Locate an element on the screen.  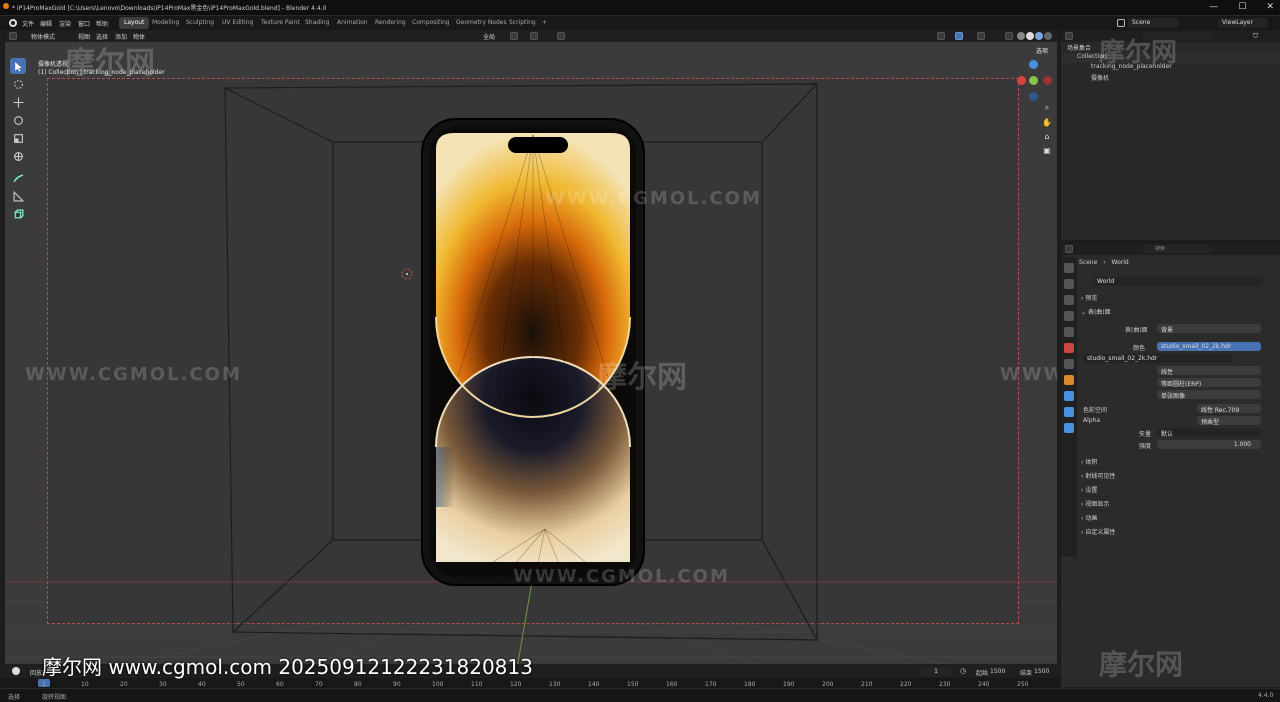
color-value-field: studio_small_02_2k.hdr is located at coordinates (1209, 346).